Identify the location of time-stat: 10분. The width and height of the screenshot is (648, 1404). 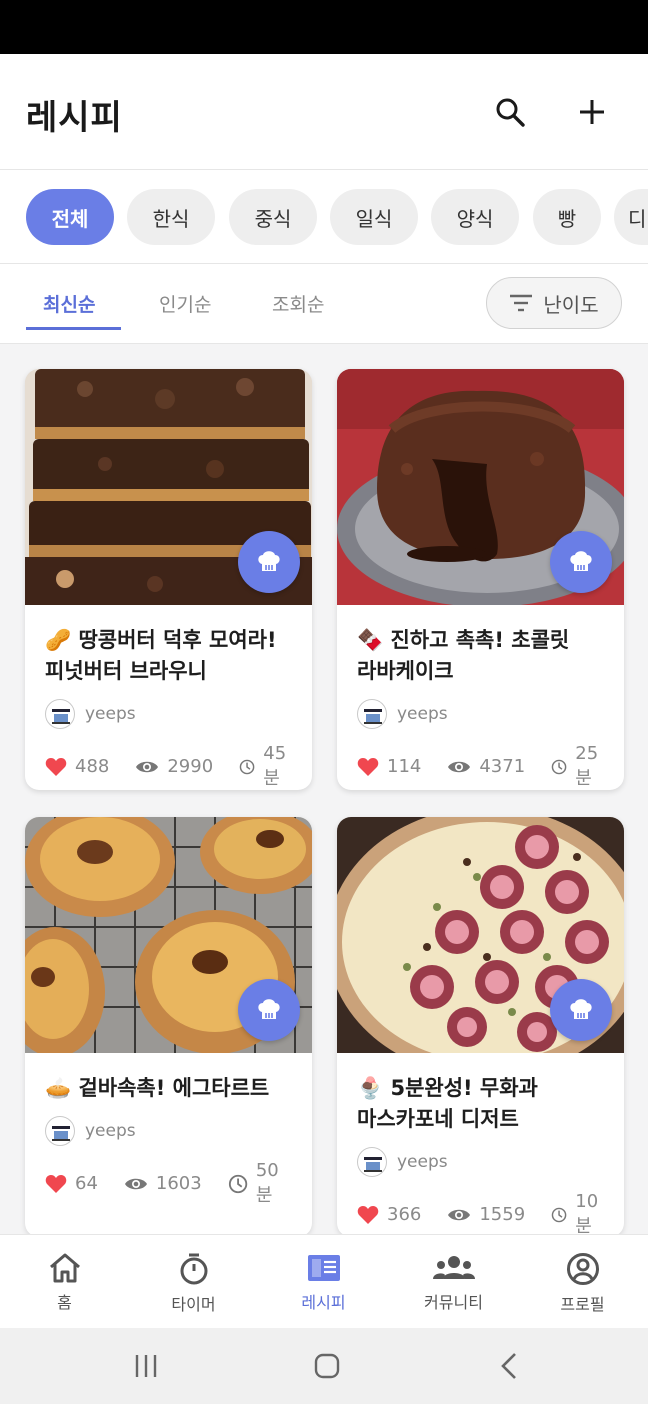
(577, 1214).